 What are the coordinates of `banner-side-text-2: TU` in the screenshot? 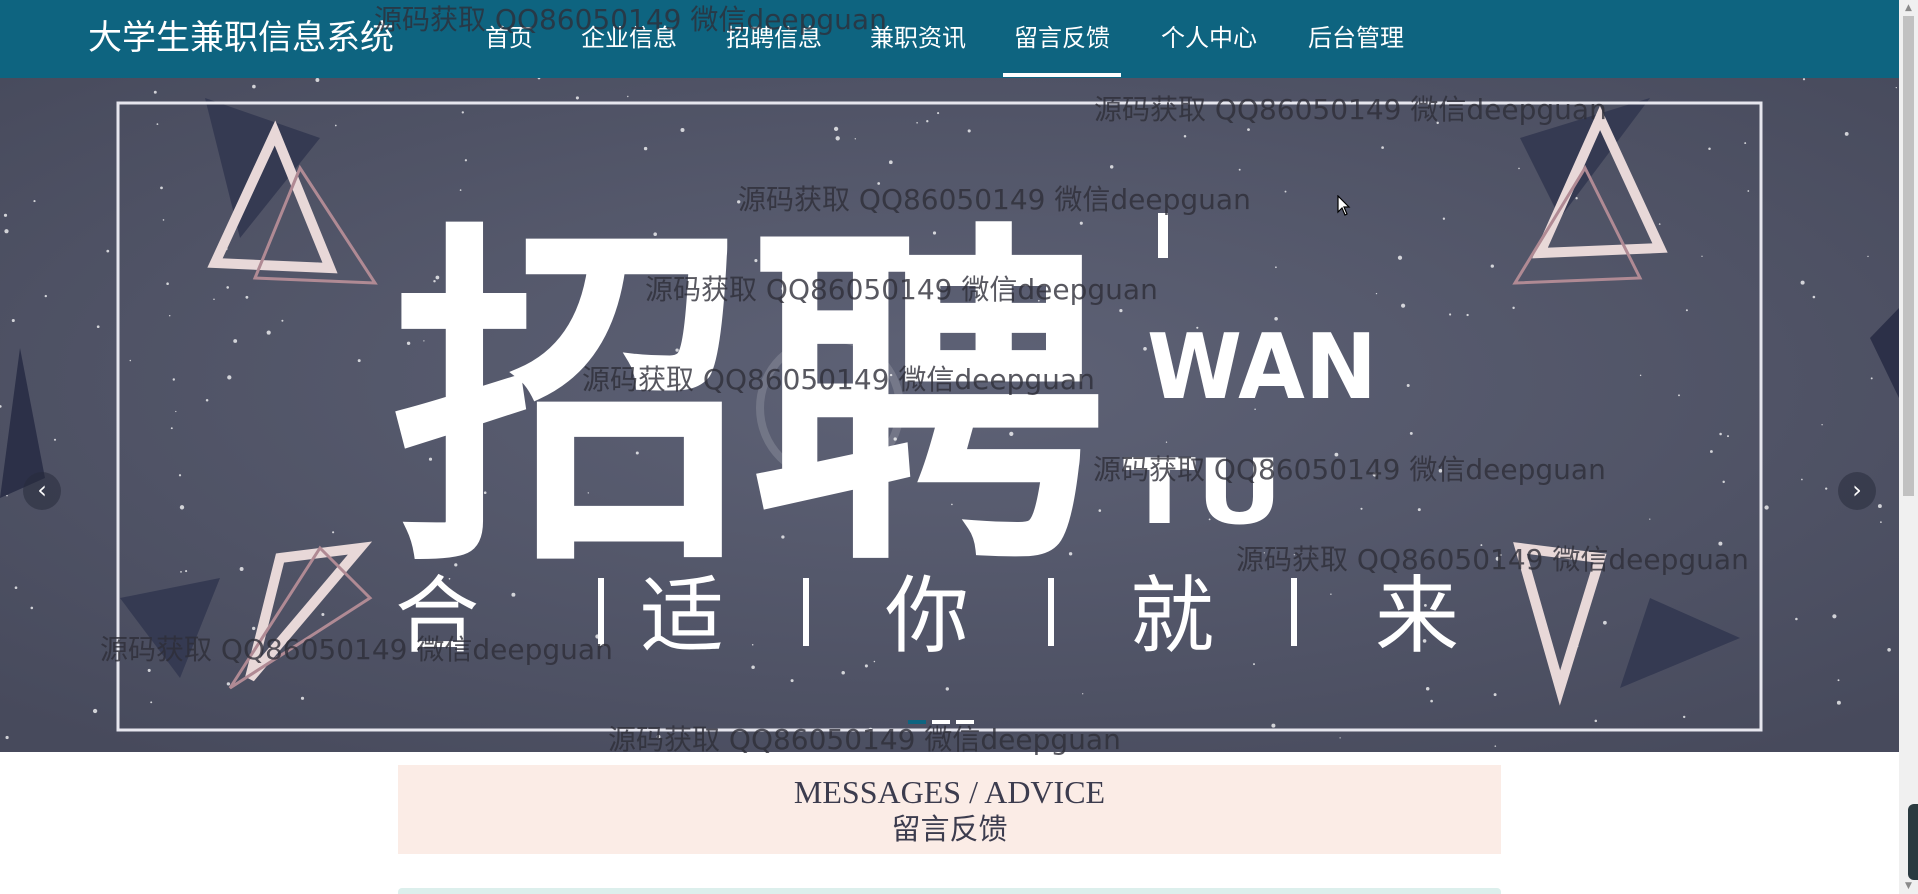 It's located at (1203, 492).